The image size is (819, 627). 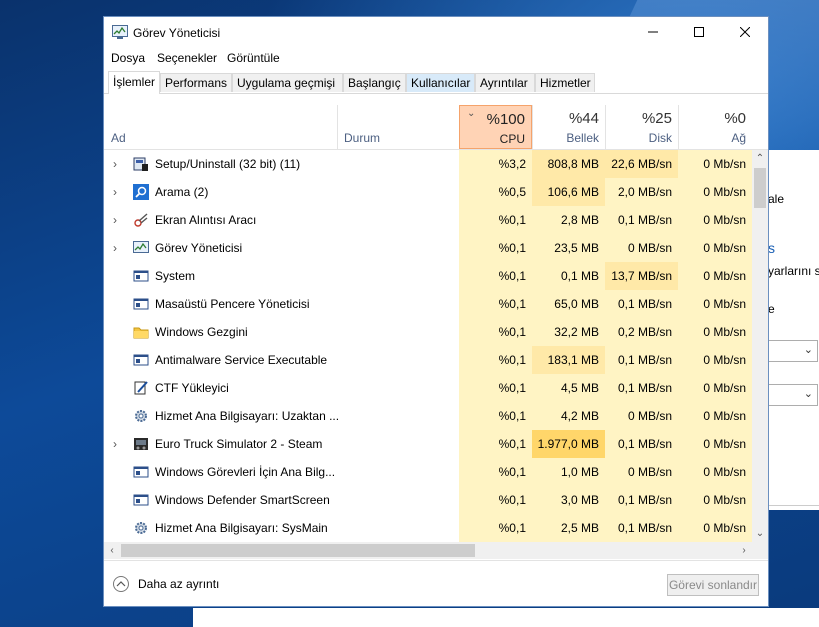 I want to click on setup-icon, so click(x=140, y=164).